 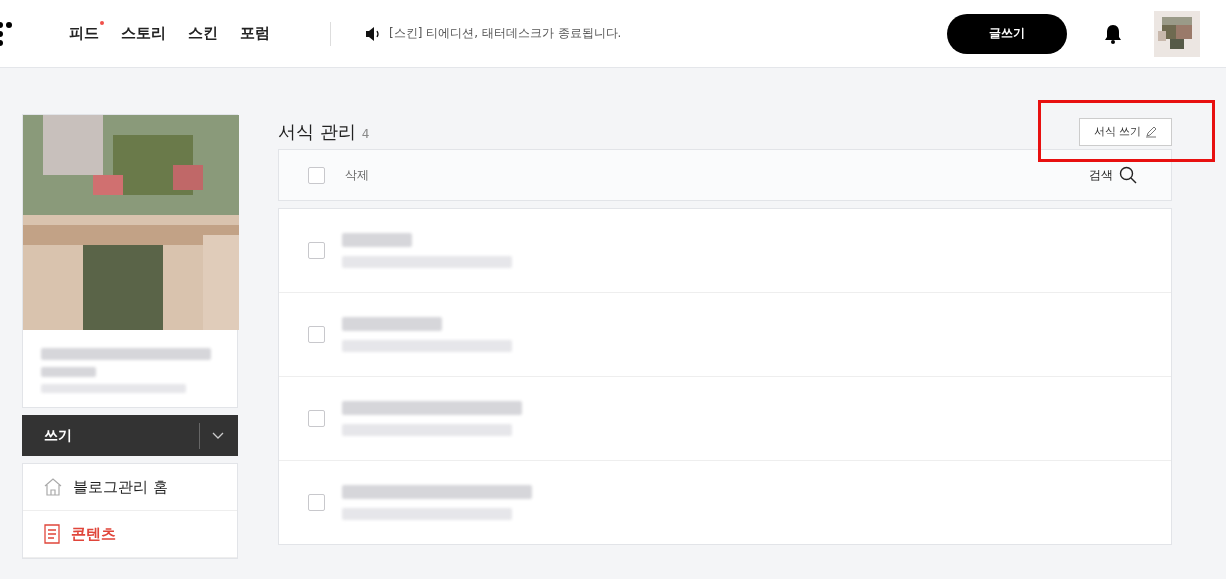 What do you see at coordinates (1125, 131) in the screenshot?
I see `new-template-button: 서식 쓰기` at bounding box center [1125, 131].